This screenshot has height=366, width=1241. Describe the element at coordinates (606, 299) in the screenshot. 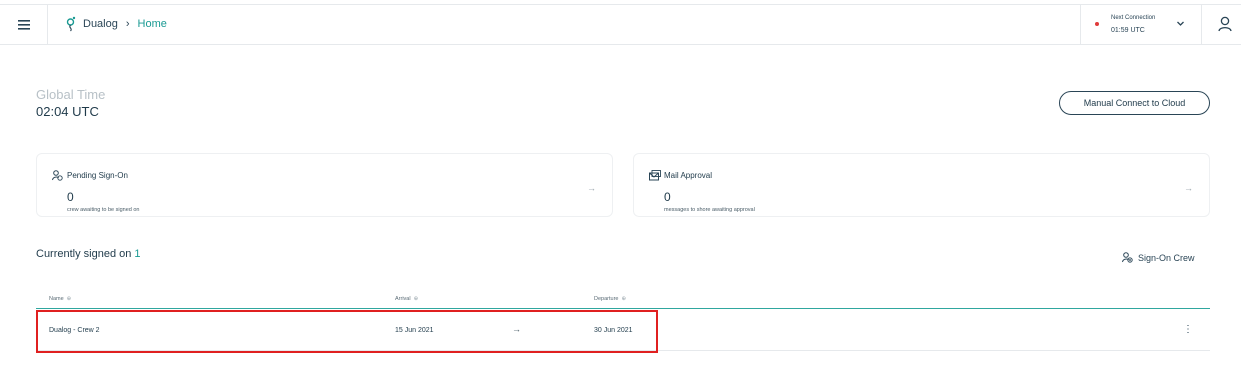

I see `column-label: Departure` at that location.